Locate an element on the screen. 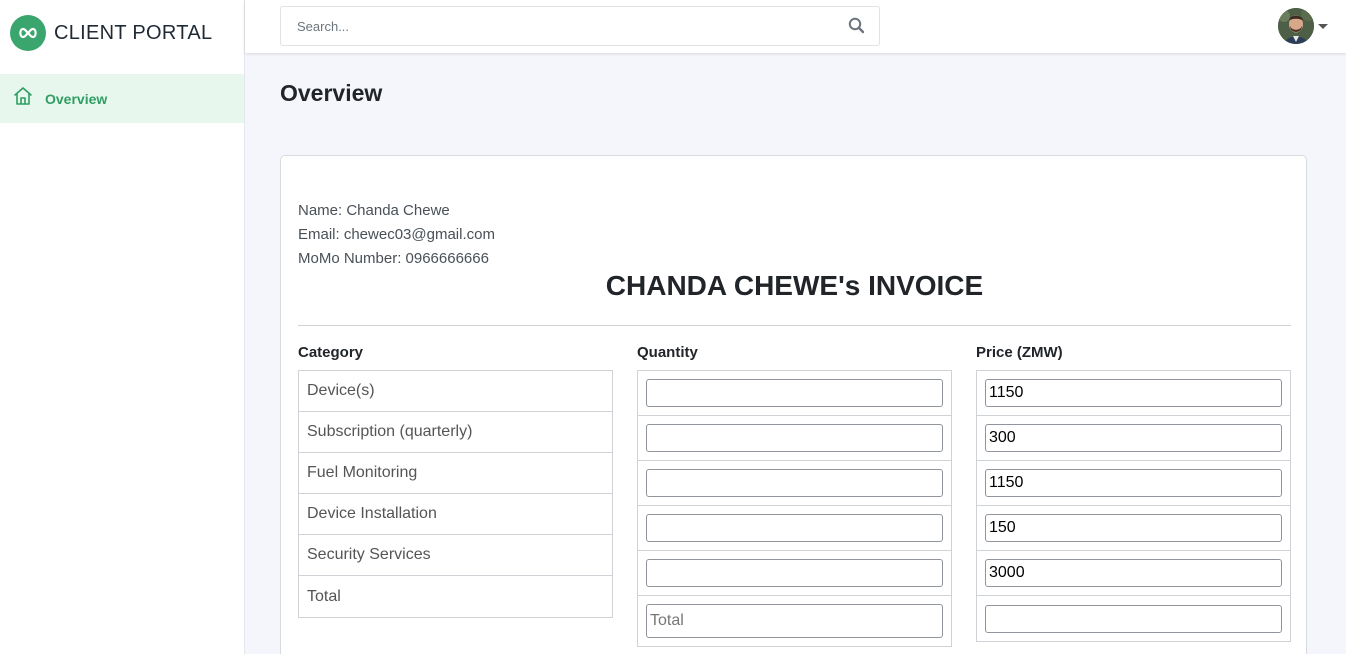  brand: CLIENT PORTAL is located at coordinates (122, 33).